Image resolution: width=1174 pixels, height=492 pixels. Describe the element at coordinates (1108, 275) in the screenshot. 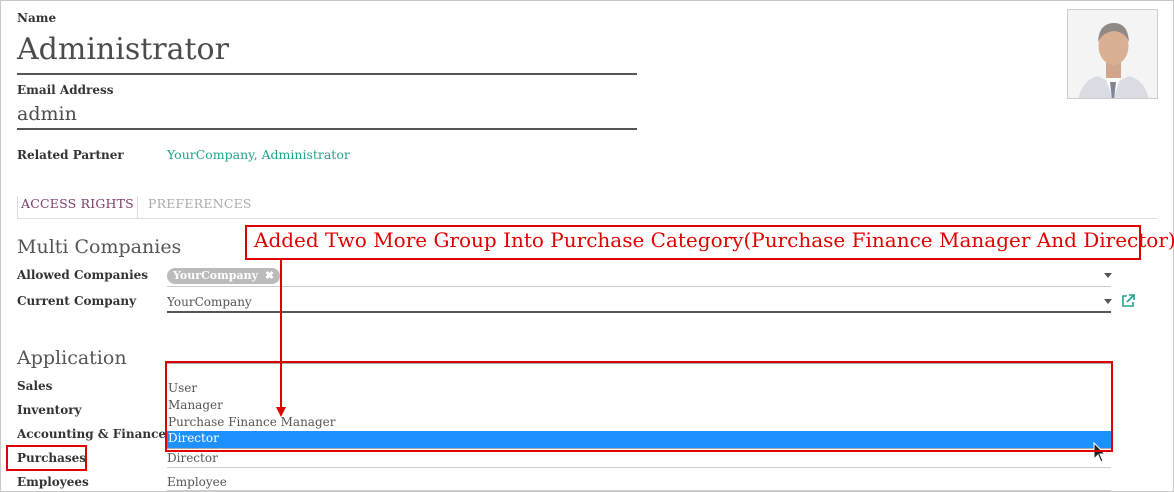

I see `allowed-companies-dropdown-icon` at that location.